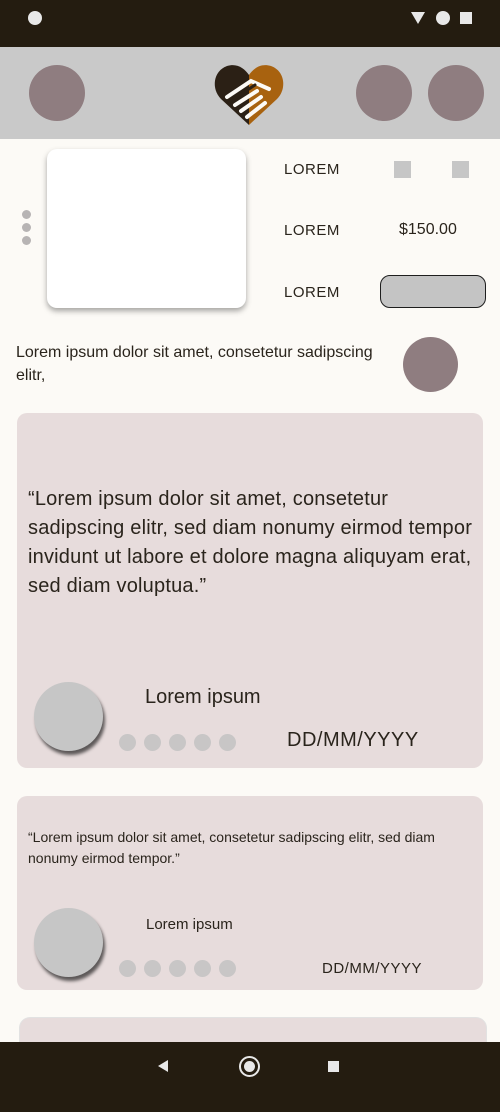 The height and width of the screenshot is (1112, 500). I want to click on kebab-menu-icon, so click(26, 230).